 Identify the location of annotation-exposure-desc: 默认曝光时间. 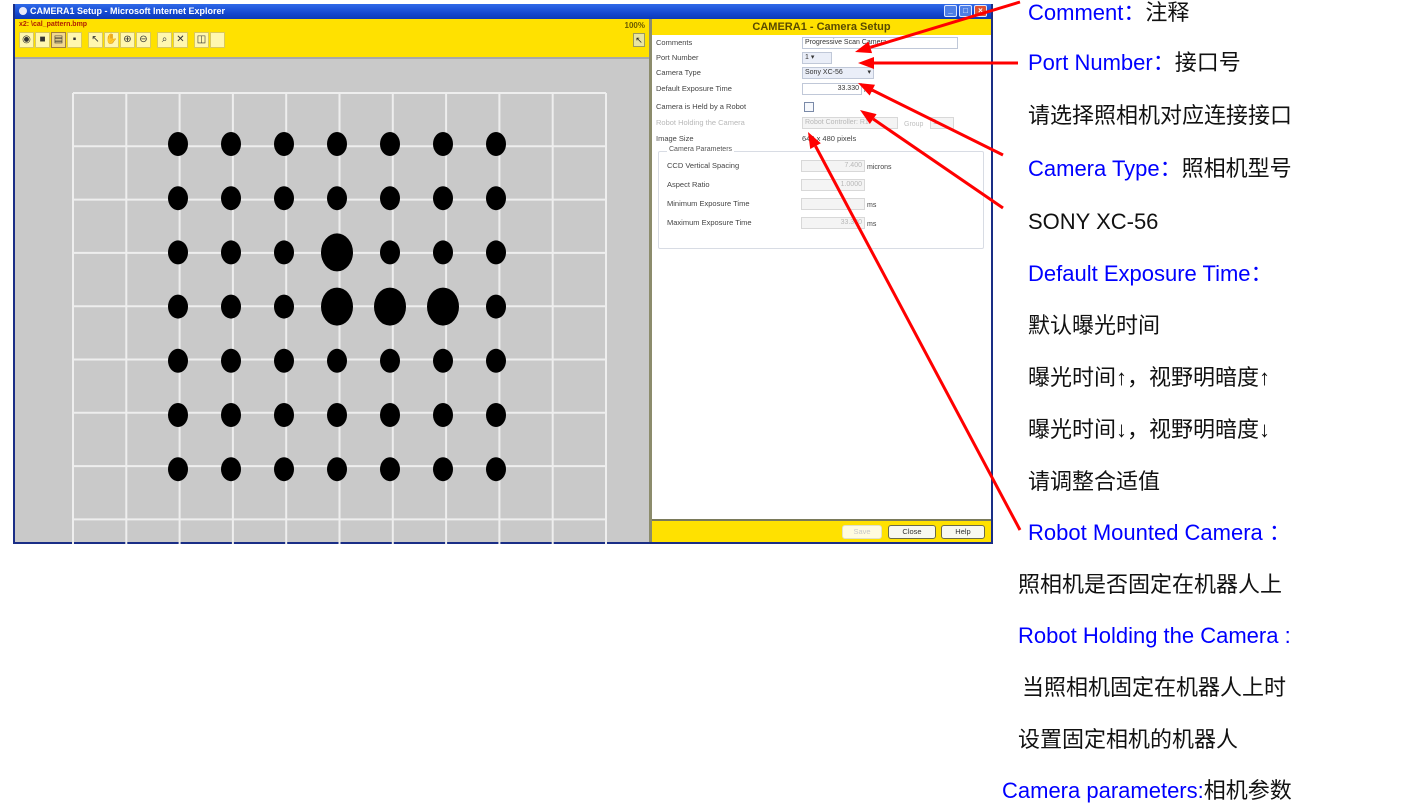
(1094, 325).